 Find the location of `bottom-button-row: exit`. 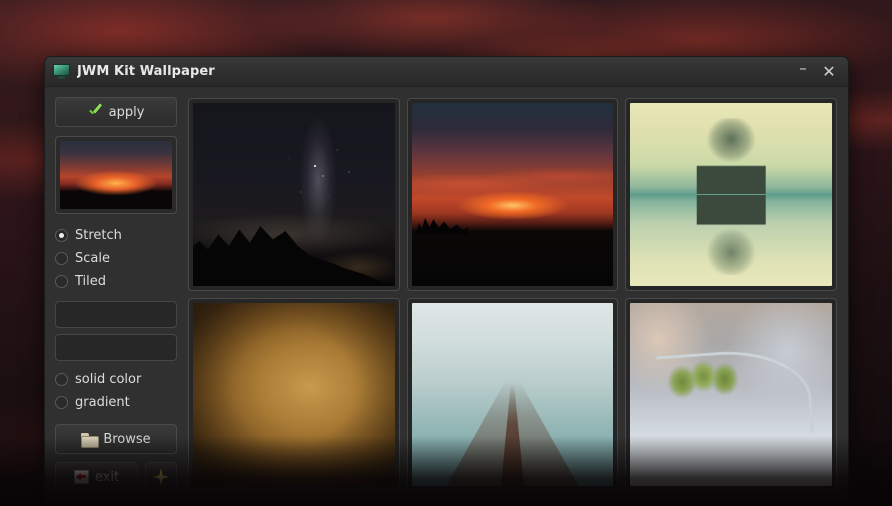

bottom-button-row: exit is located at coordinates (116, 477).